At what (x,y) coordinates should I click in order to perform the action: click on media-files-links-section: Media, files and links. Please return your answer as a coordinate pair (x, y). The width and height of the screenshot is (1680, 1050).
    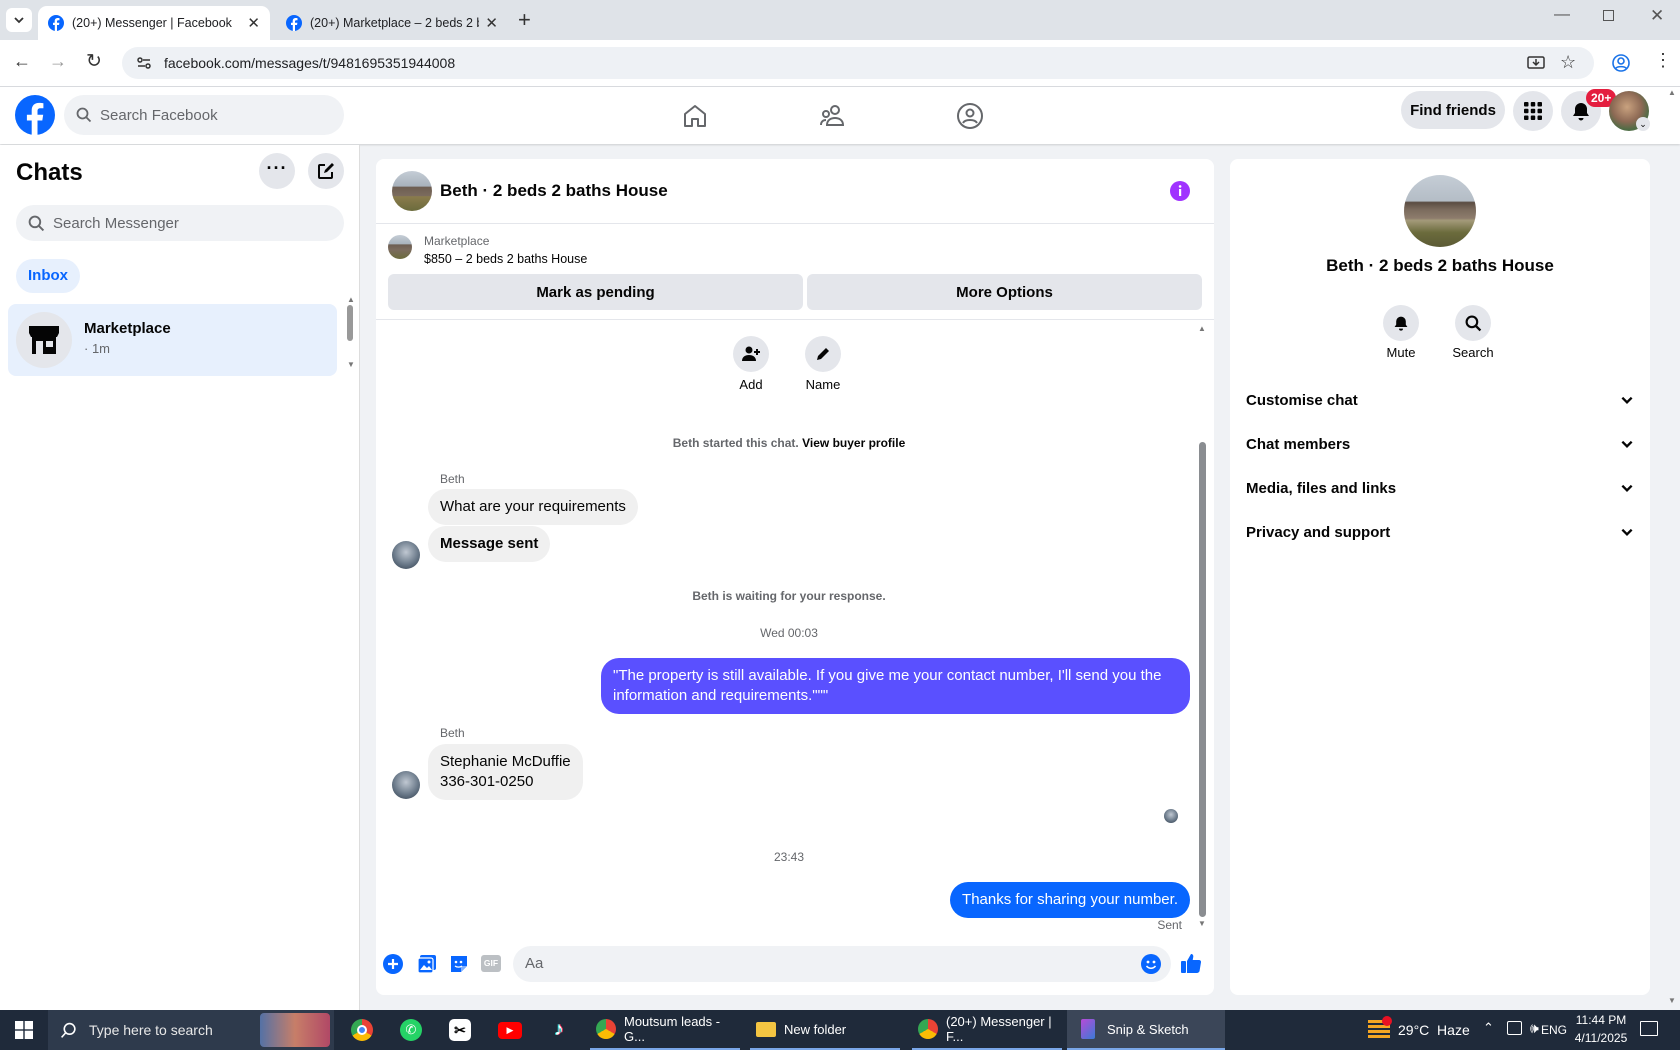
    Looking at the image, I should click on (1440, 488).